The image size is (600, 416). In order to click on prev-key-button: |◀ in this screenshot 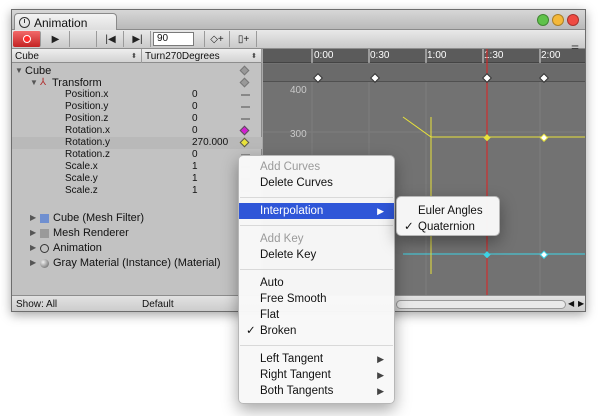, I will do `click(111, 39)`.